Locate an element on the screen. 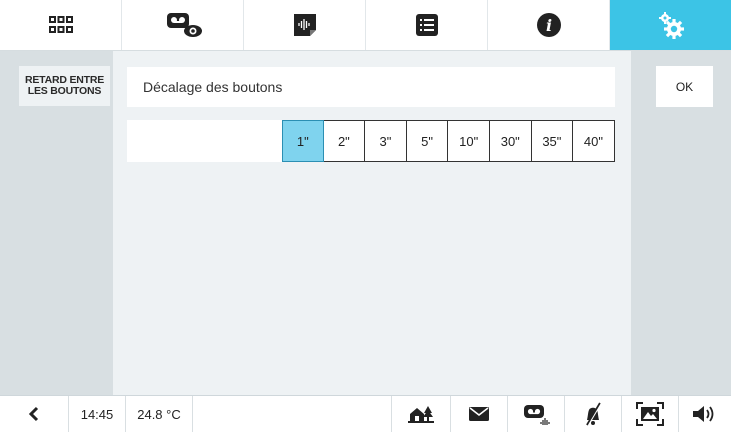  delay-option-30s: 30" is located at coordinates (510, 141).